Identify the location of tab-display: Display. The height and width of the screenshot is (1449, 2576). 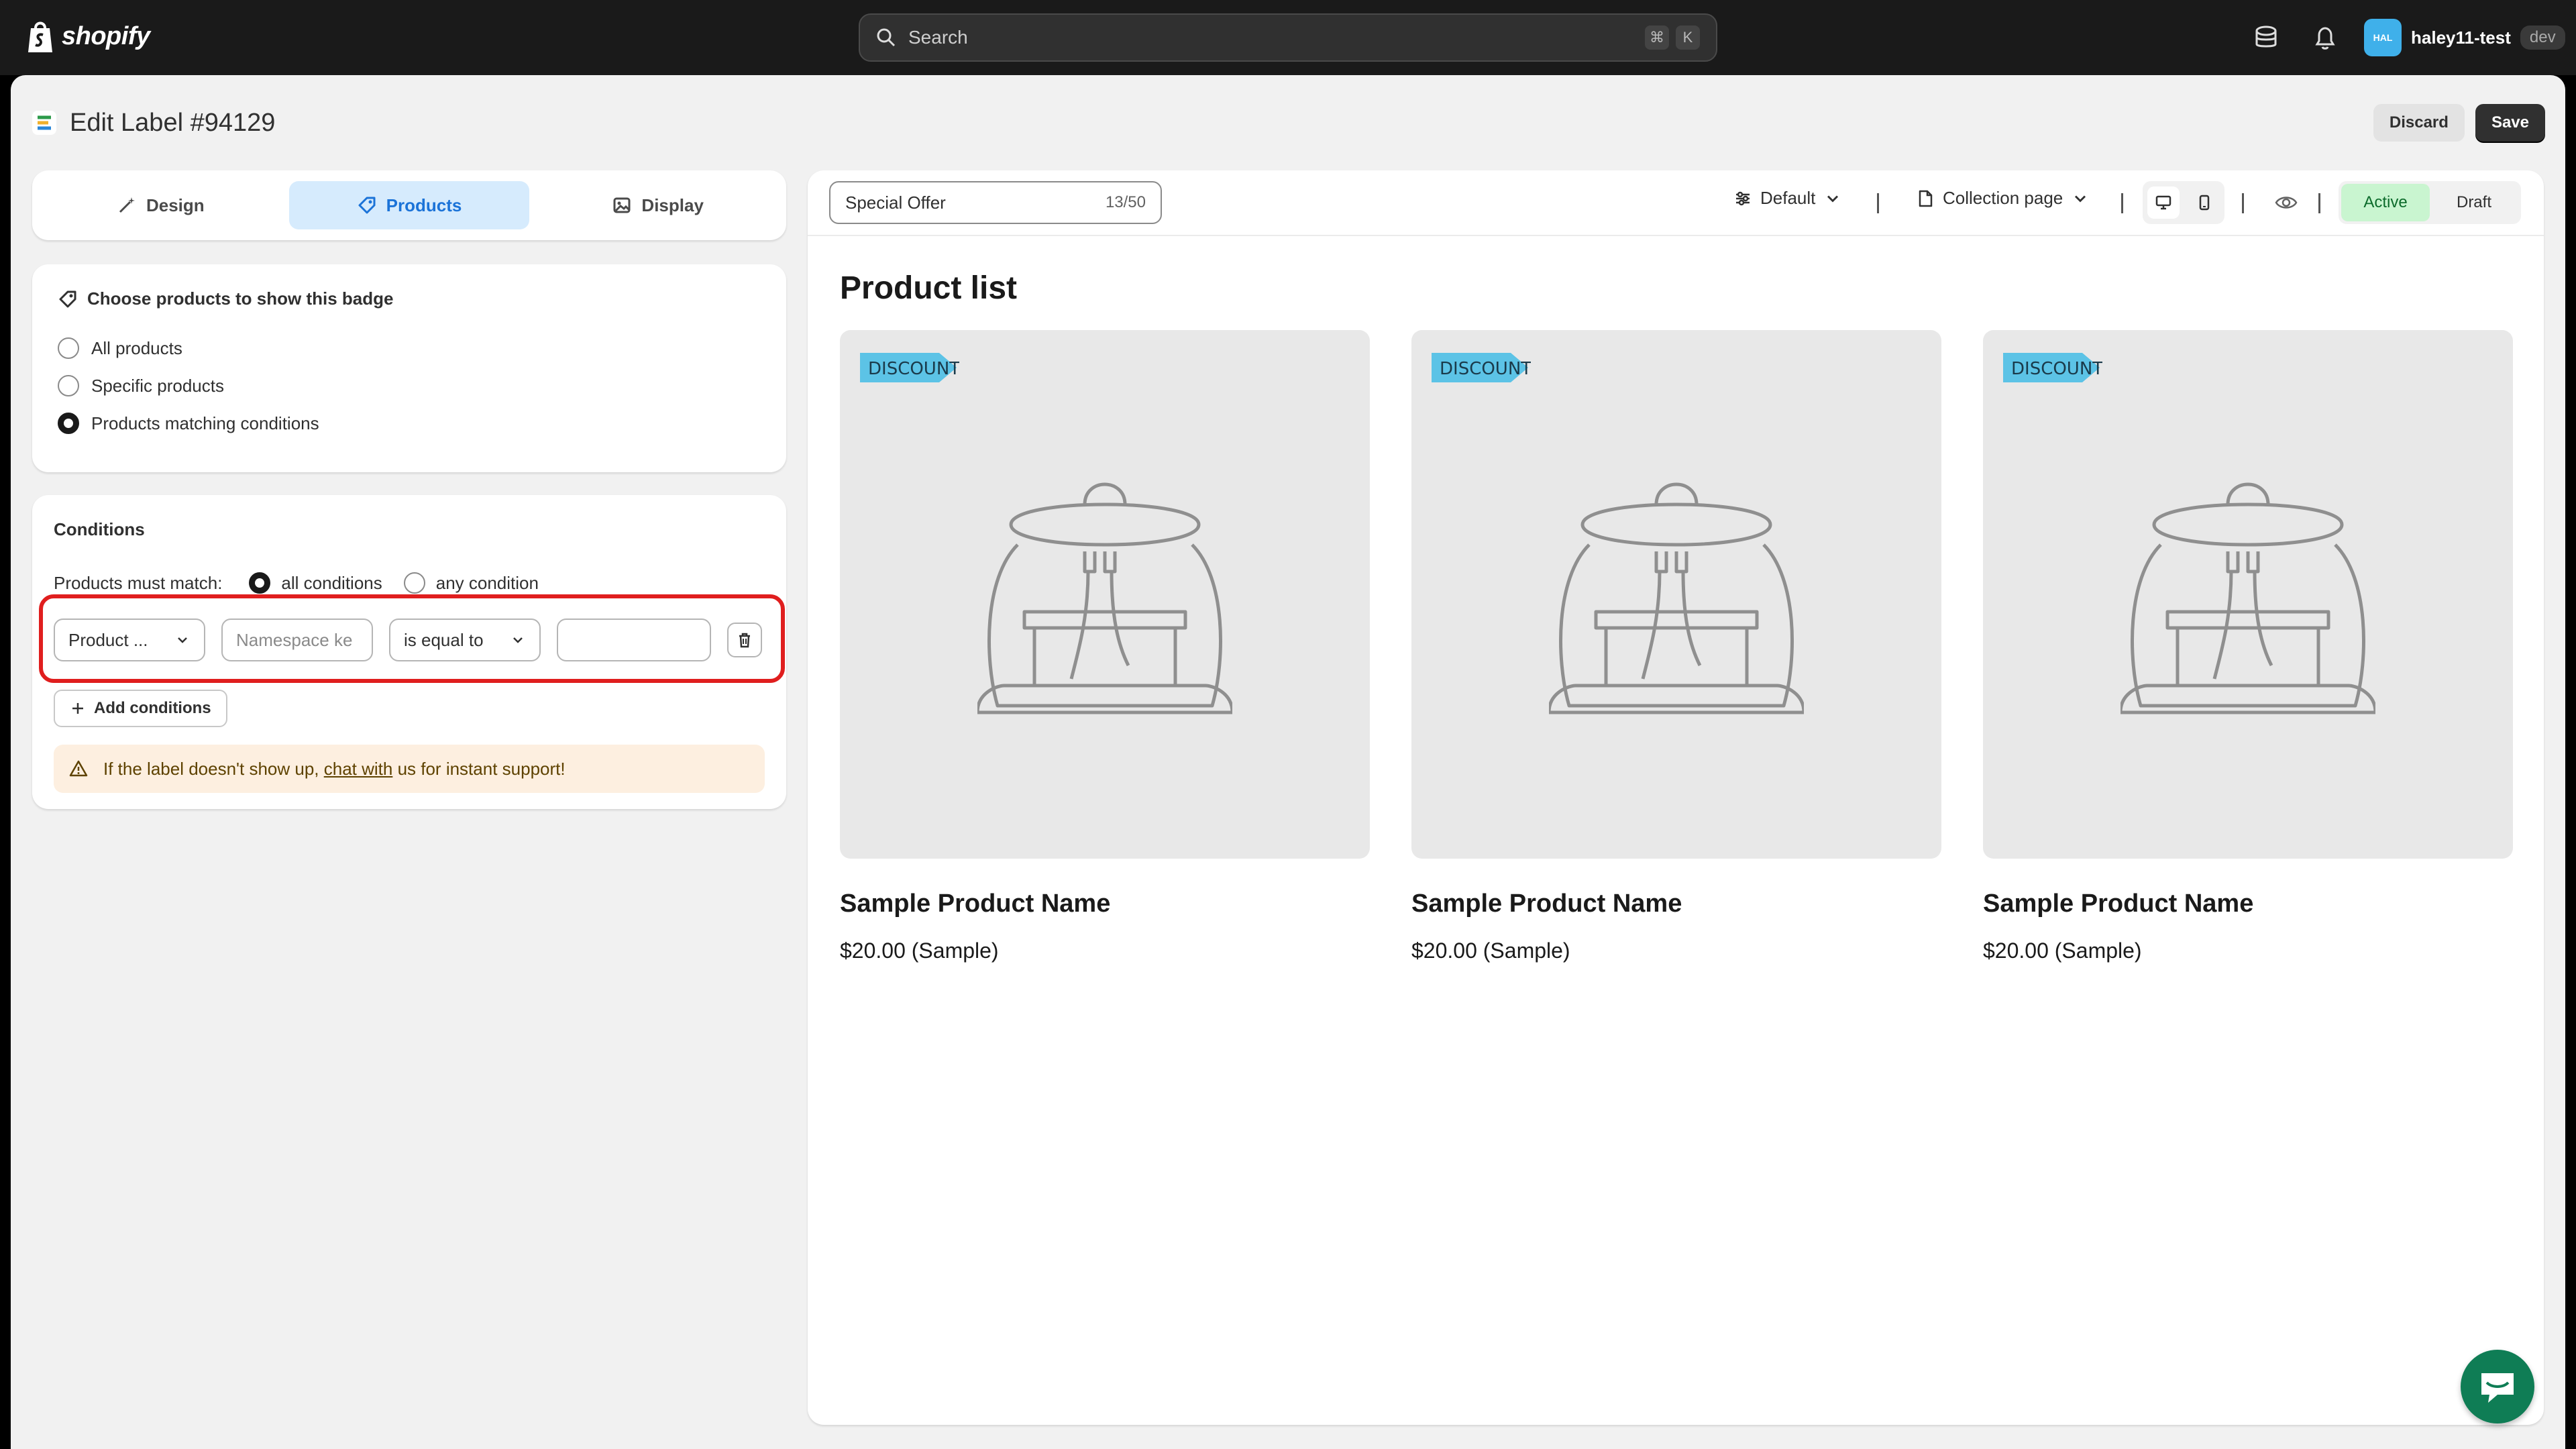
(657, 205).